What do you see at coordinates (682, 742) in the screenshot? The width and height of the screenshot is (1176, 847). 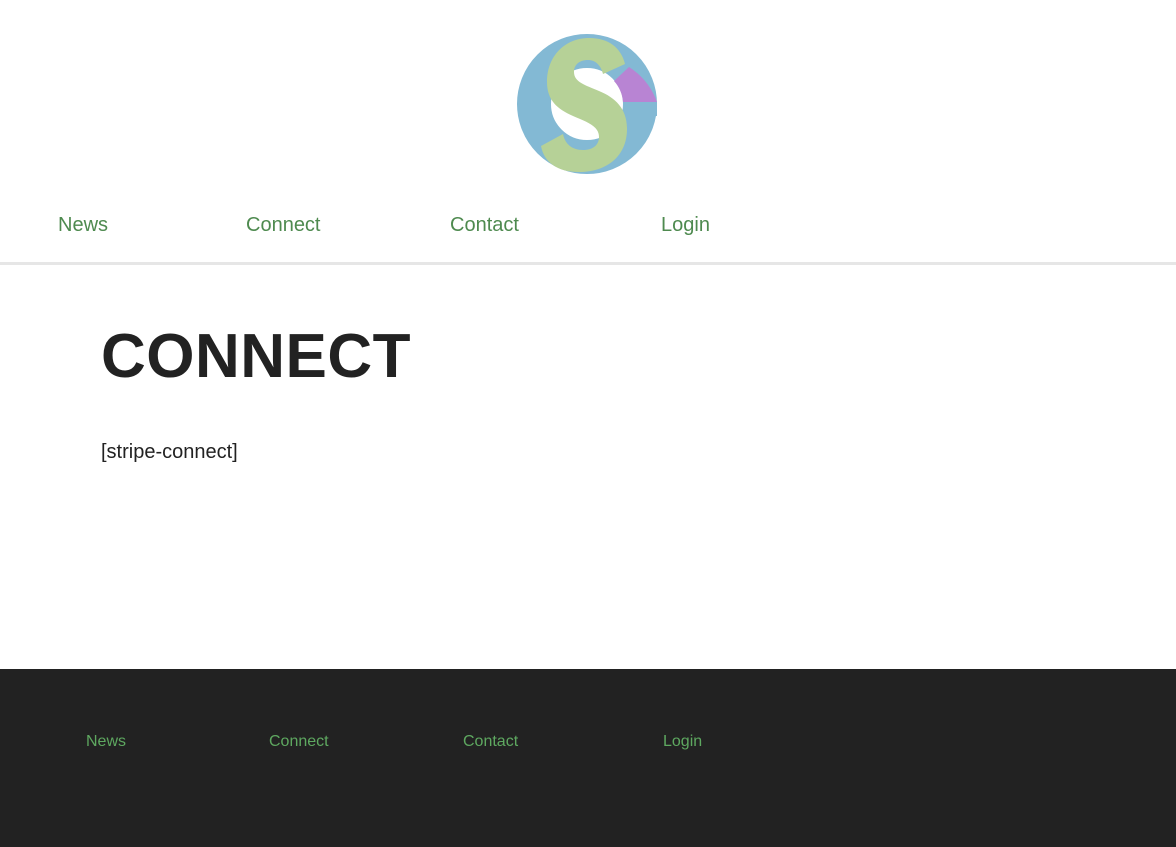 I see `footer-link-login: Login` at bounding box center [682, 742].